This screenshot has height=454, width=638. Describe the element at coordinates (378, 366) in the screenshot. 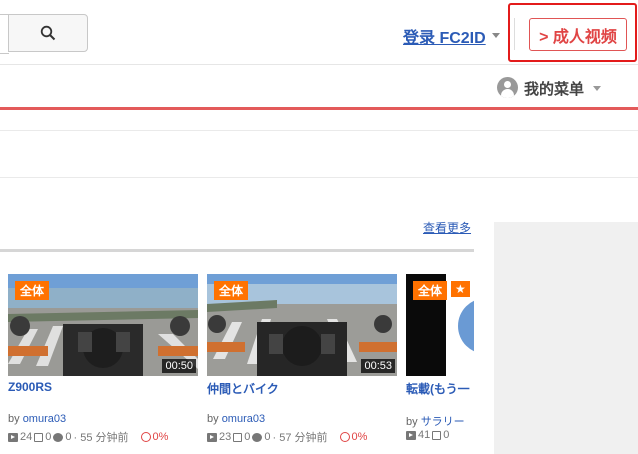

I see `duration-label: 00:53` at that location.